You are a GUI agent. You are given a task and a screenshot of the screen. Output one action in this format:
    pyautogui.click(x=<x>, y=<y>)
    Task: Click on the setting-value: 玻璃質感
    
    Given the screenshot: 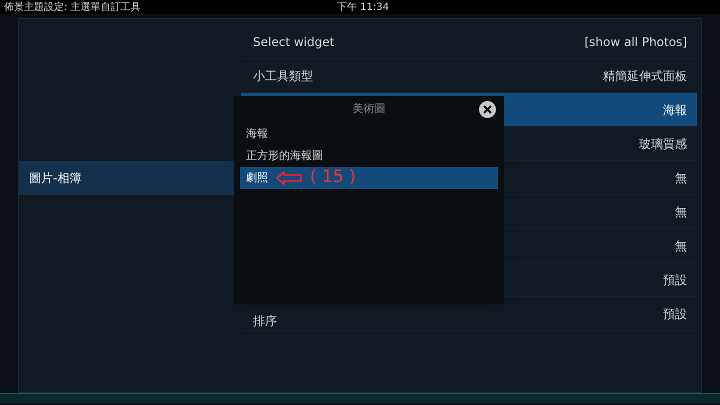 What is the action you would take?
    pyautogui.click(x=663, y=144)
    